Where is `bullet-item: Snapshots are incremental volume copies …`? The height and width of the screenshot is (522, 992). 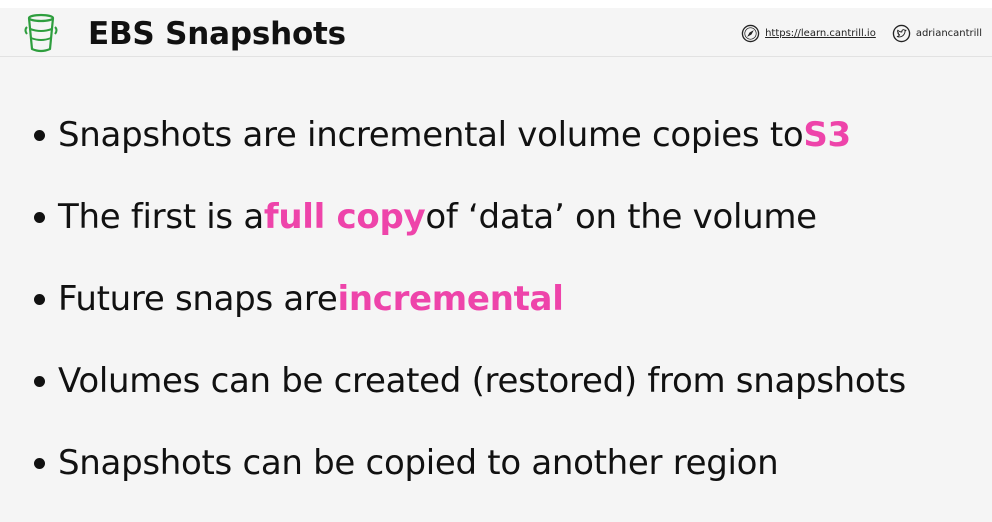 bullet-item: Snapshots are incremental volume copies … is located at coordinates (470, 135).